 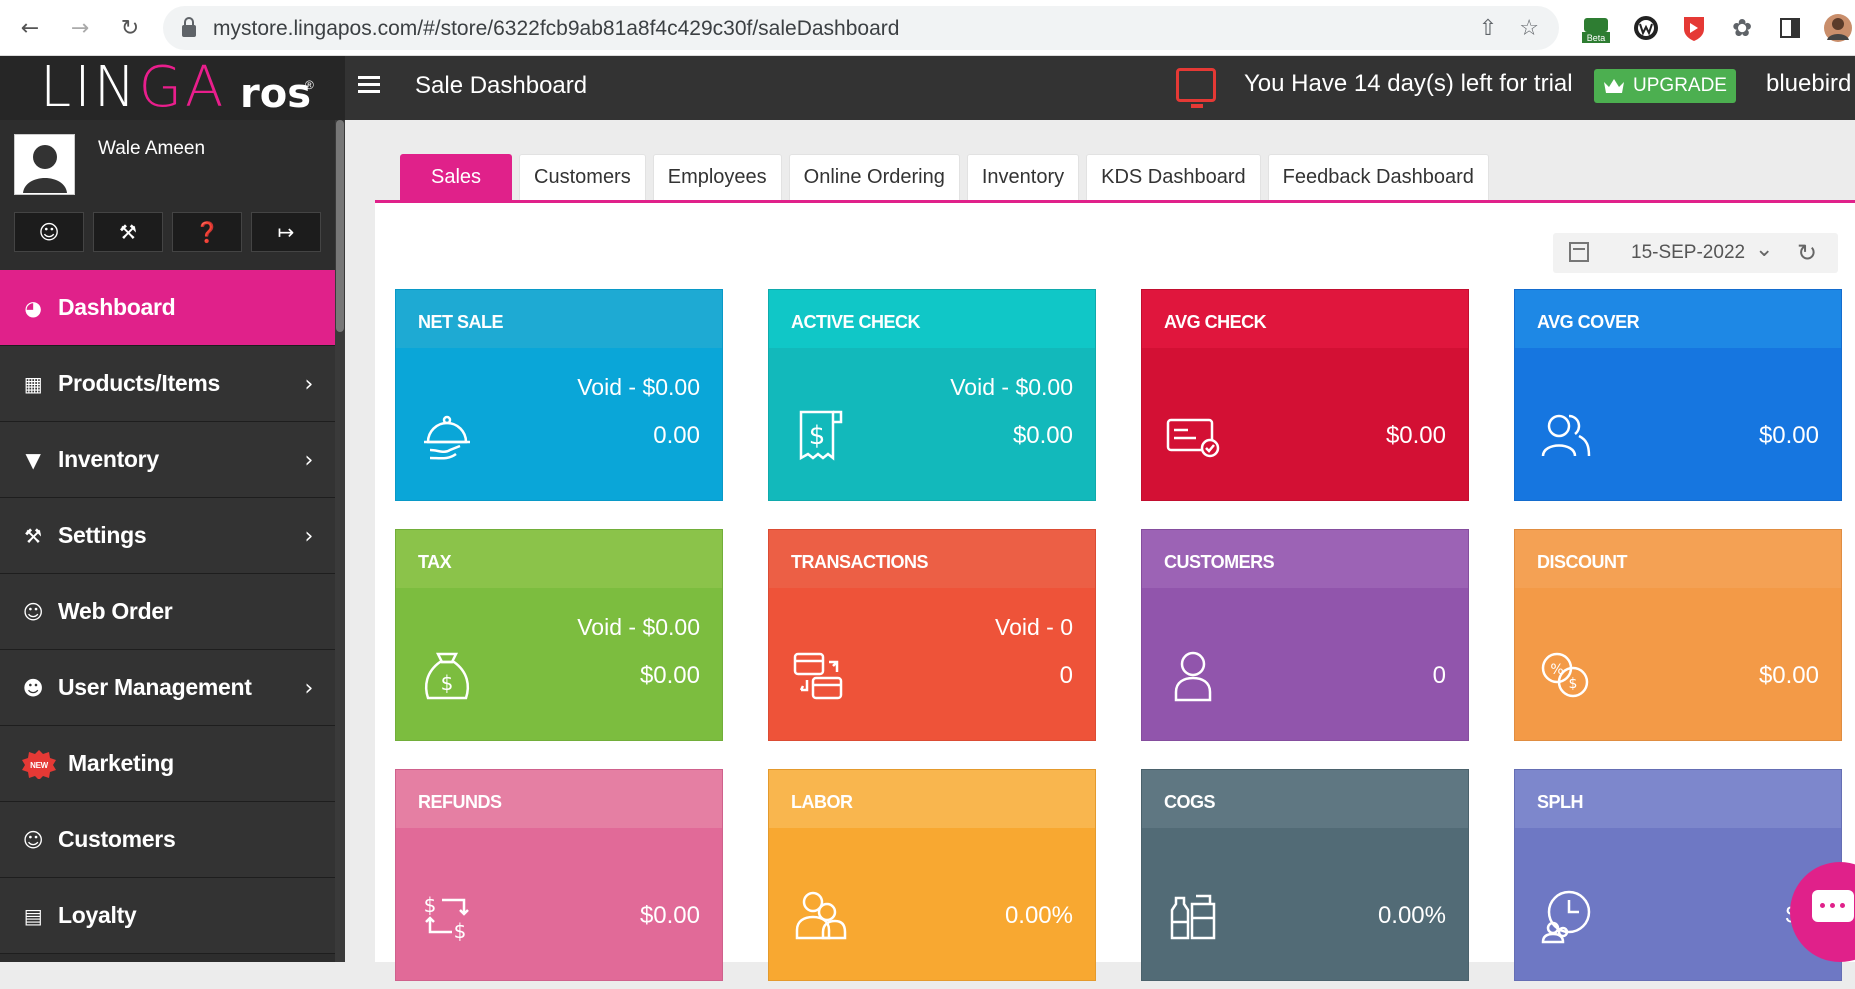 I want to click on puzzle-extensions-icon: ✿, so click(x=1742, y=28).